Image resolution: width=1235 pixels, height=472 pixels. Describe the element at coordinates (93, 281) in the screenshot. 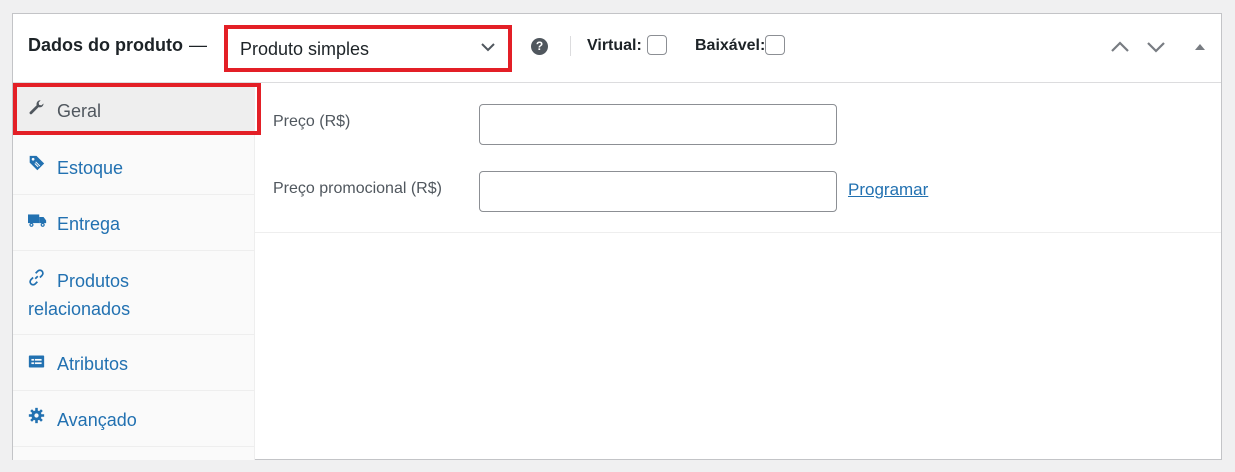

I see `tab-linked-products-line1: Produtos` at that location.